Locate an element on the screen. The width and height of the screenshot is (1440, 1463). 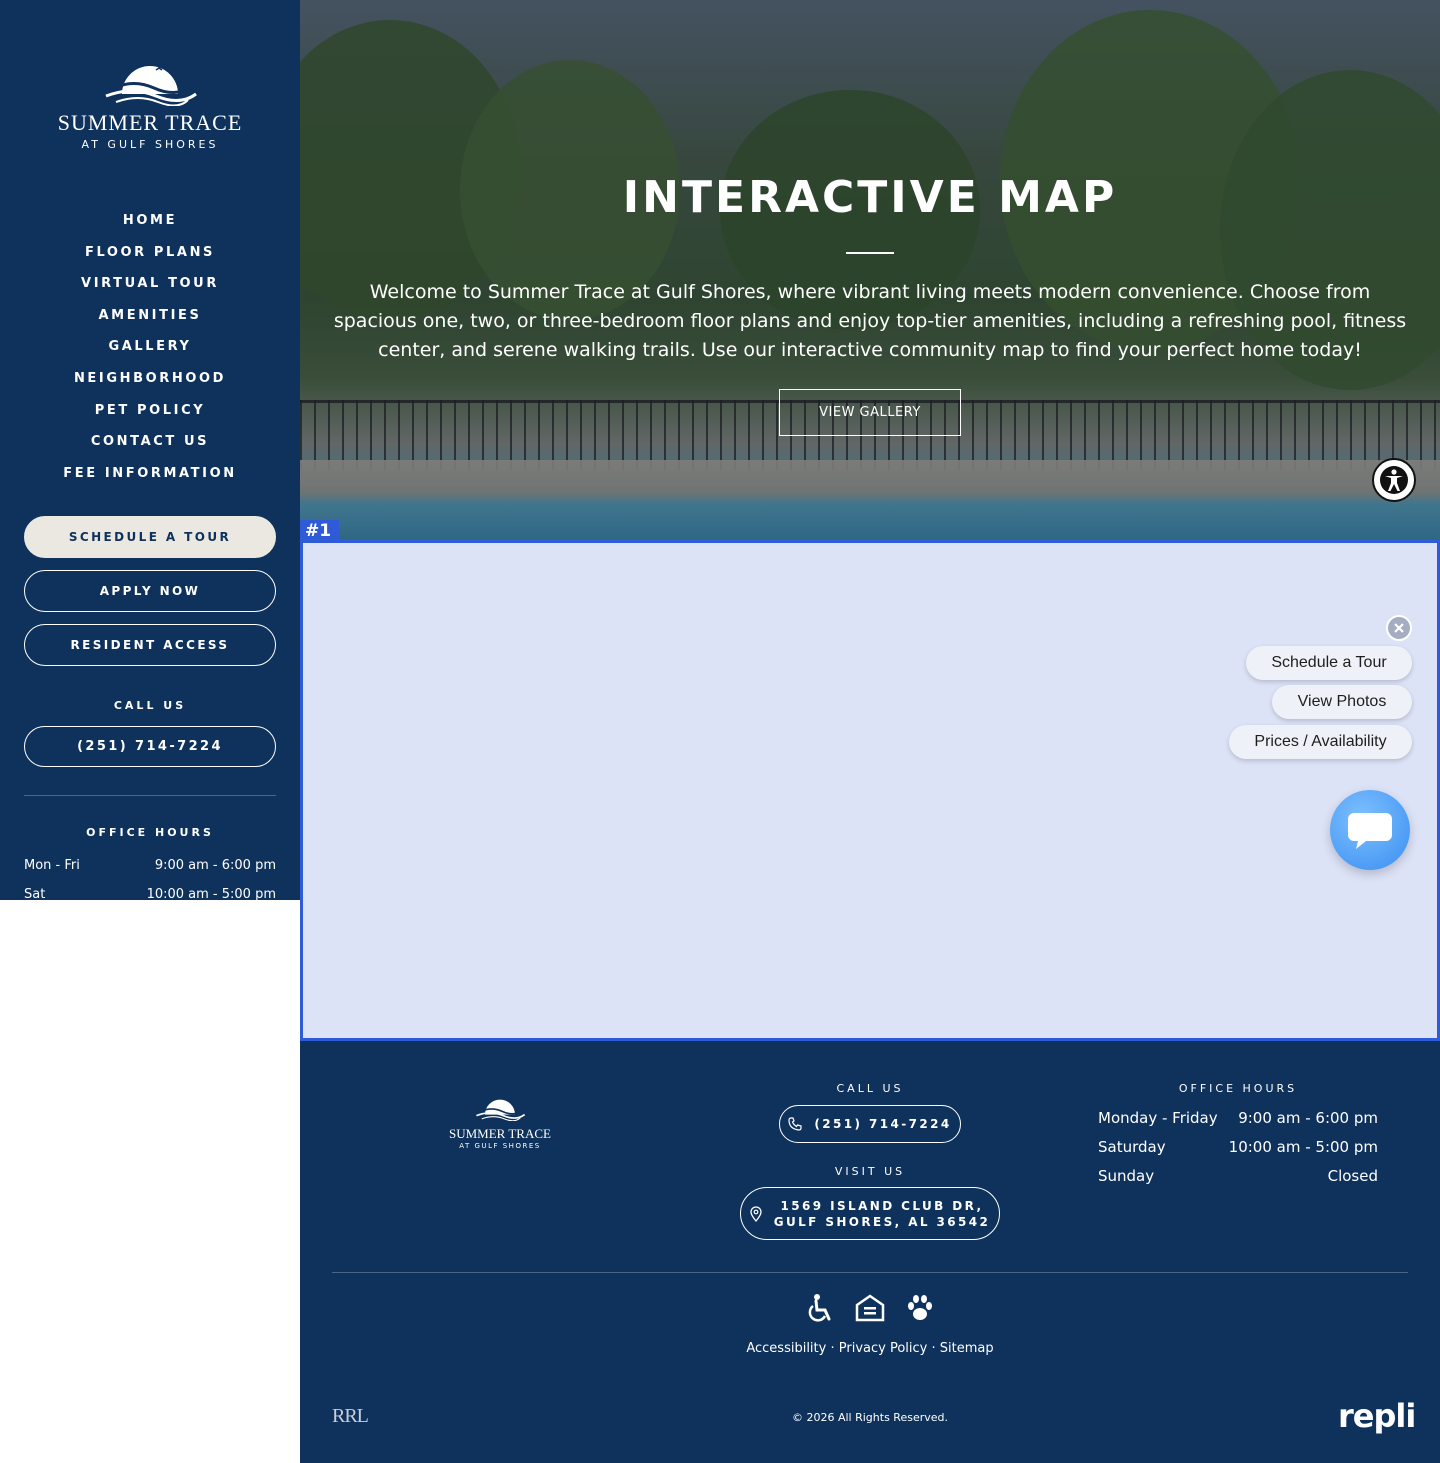
hours-day: Sunday is located at coordinates (1126, 1176).